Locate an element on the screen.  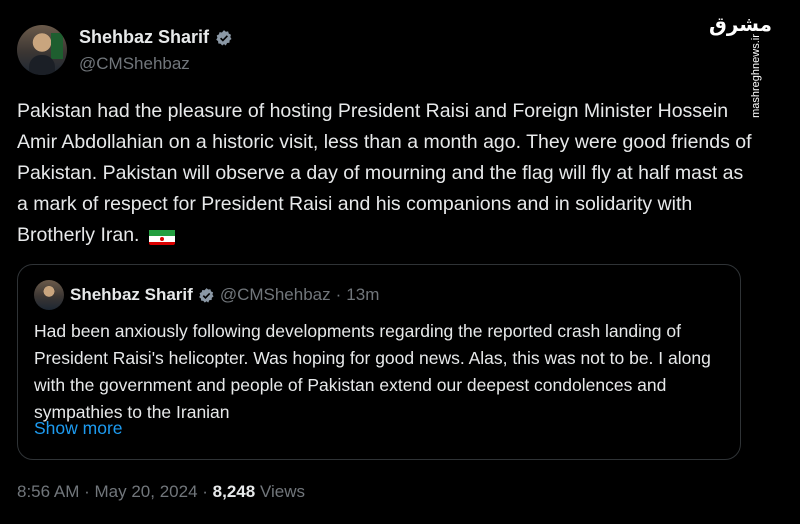
views-label: Views is located at coordinates (282, 491).